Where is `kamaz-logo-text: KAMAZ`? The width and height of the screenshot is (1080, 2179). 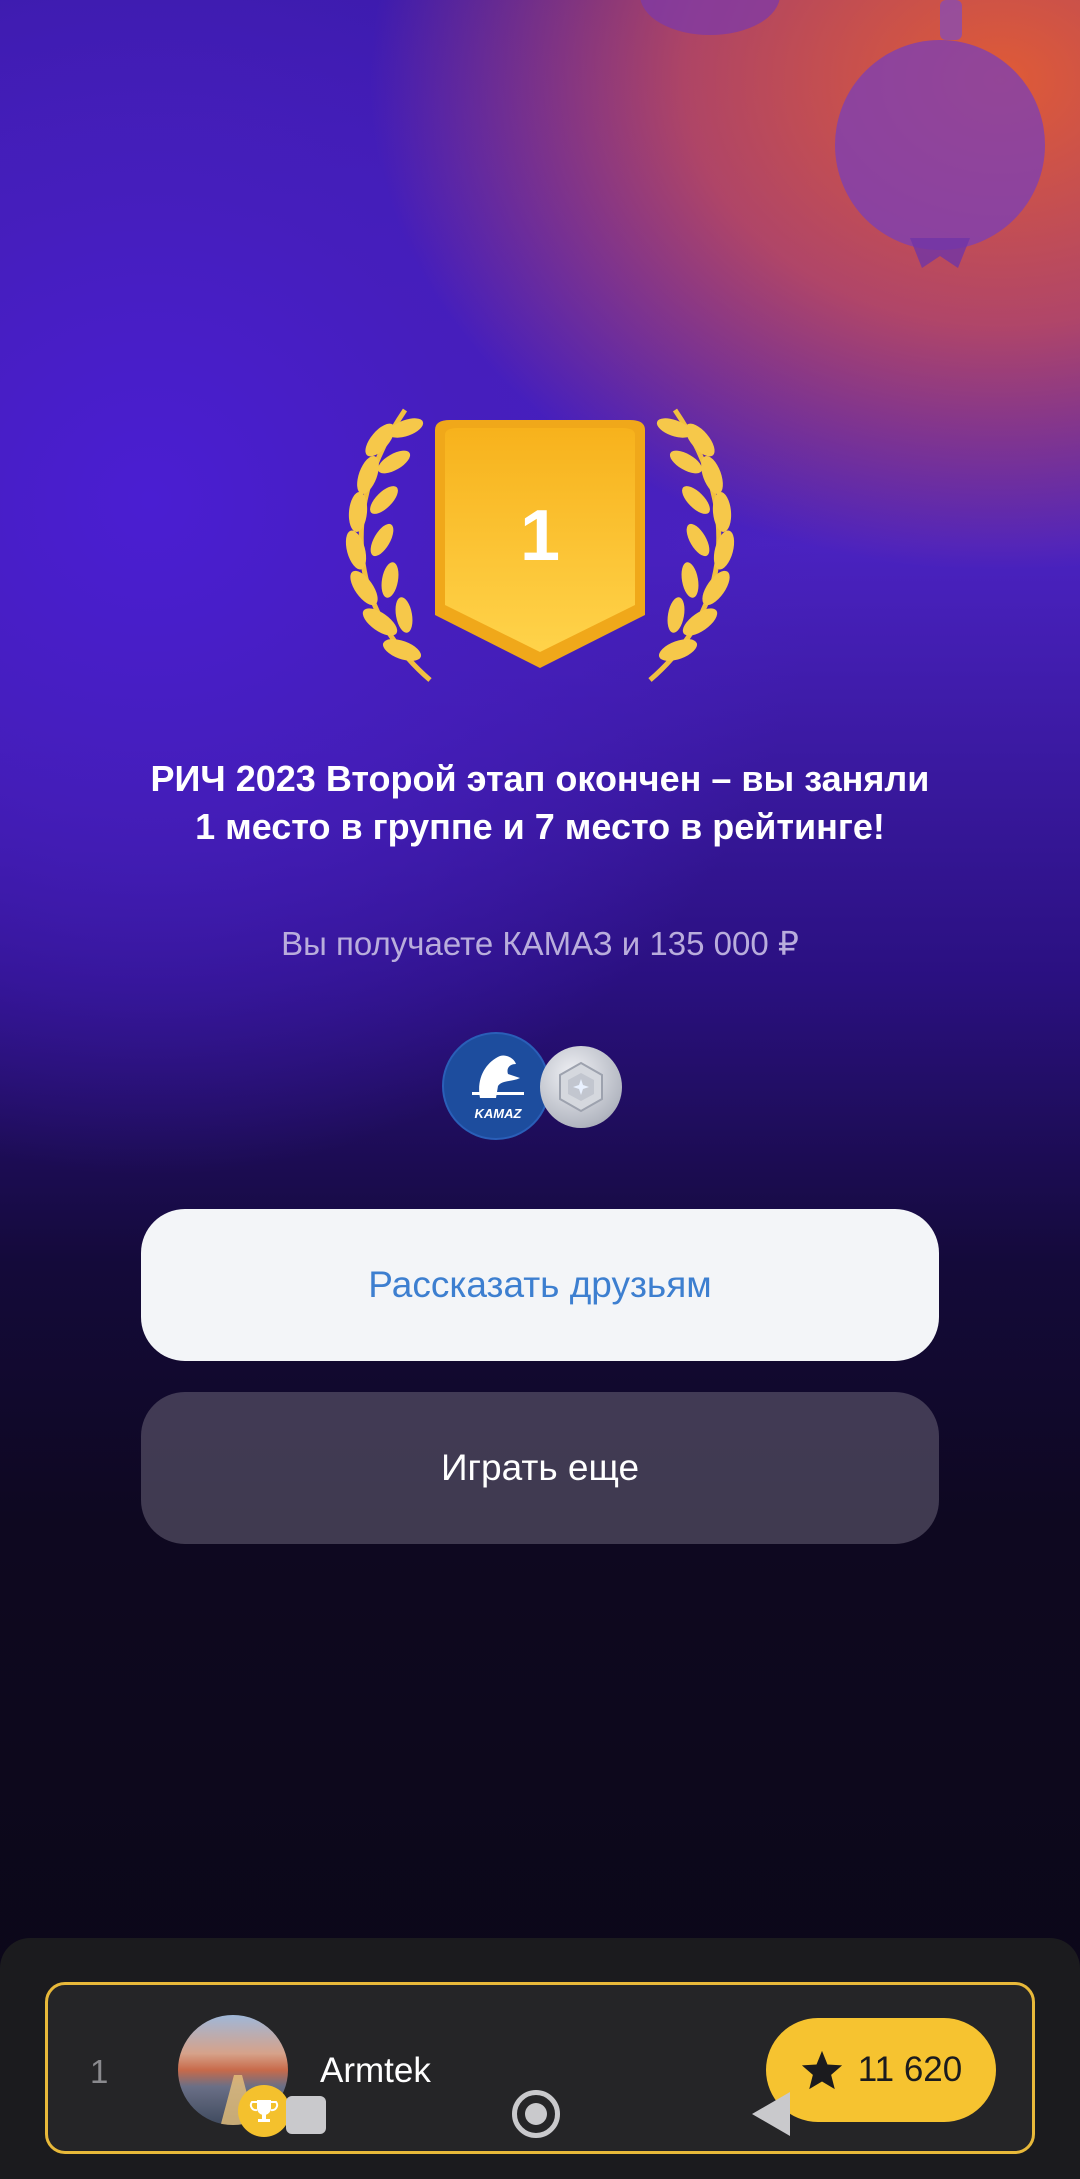
kamaz-logo-text: KAMAZ is located at coordinates (498, 1113).